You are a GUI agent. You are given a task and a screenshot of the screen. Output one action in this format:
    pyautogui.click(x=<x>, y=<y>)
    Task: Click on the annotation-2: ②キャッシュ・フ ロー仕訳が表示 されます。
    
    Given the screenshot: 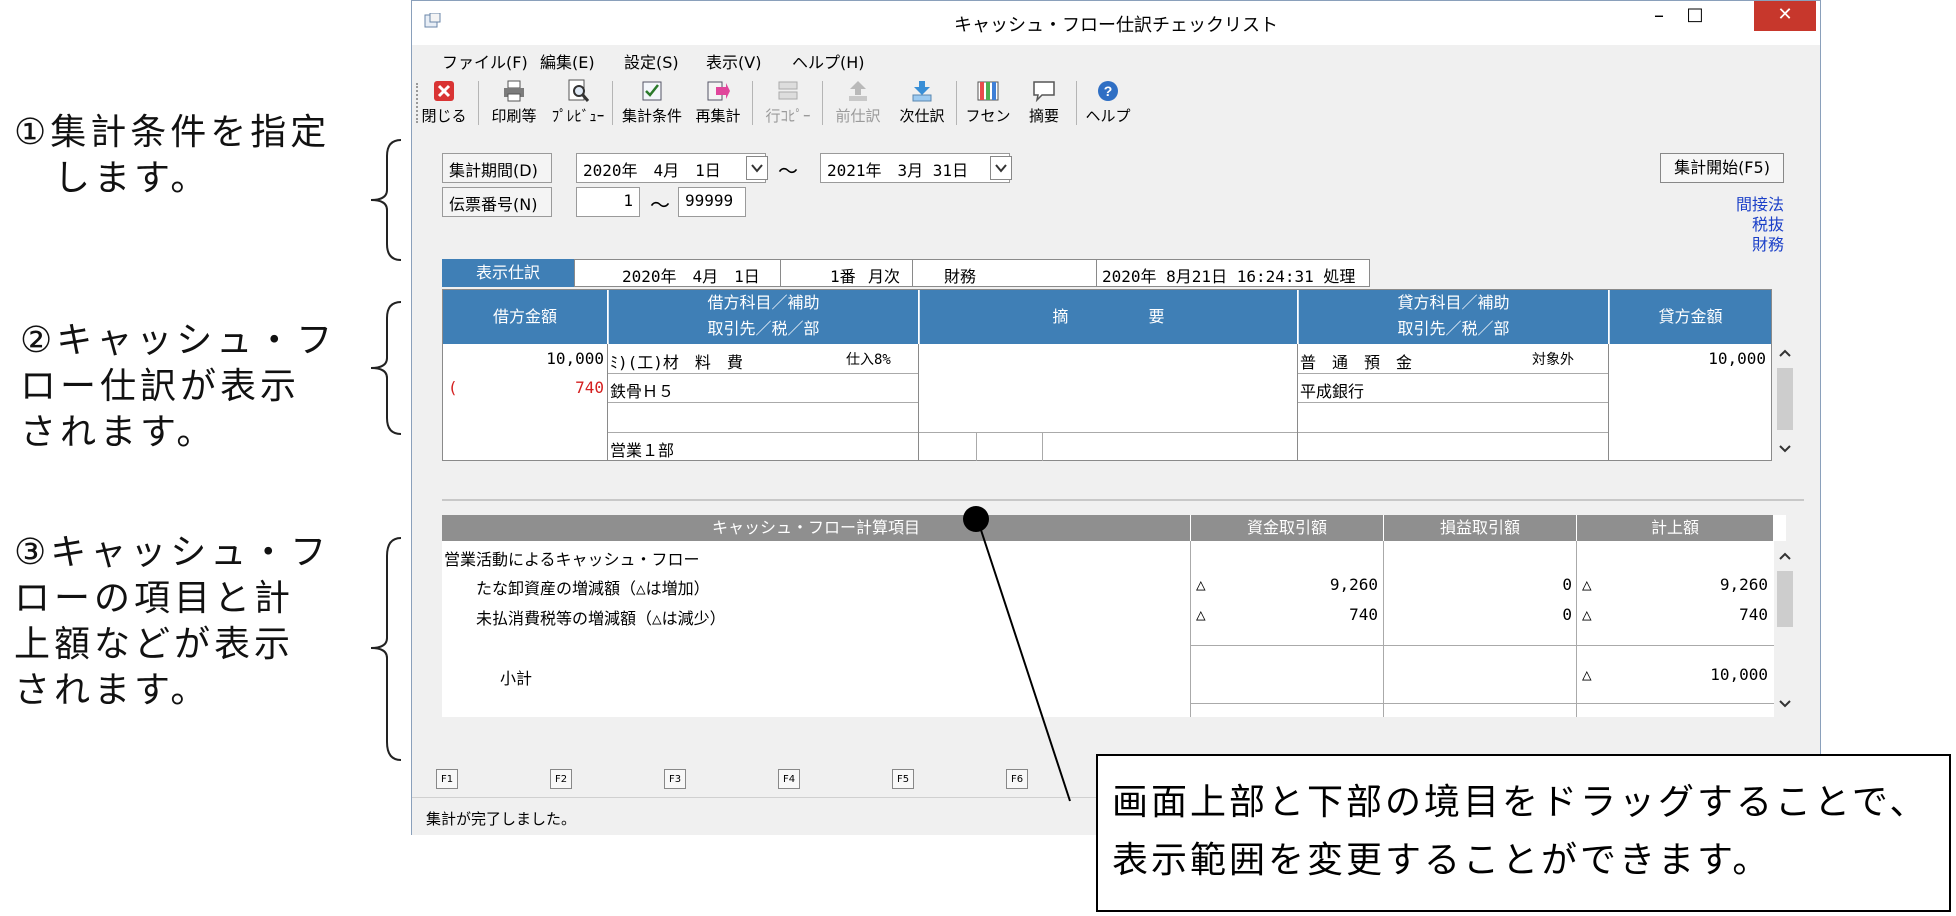 What is the action you would take?
    pyautogui.click(x=178, y=387)
    